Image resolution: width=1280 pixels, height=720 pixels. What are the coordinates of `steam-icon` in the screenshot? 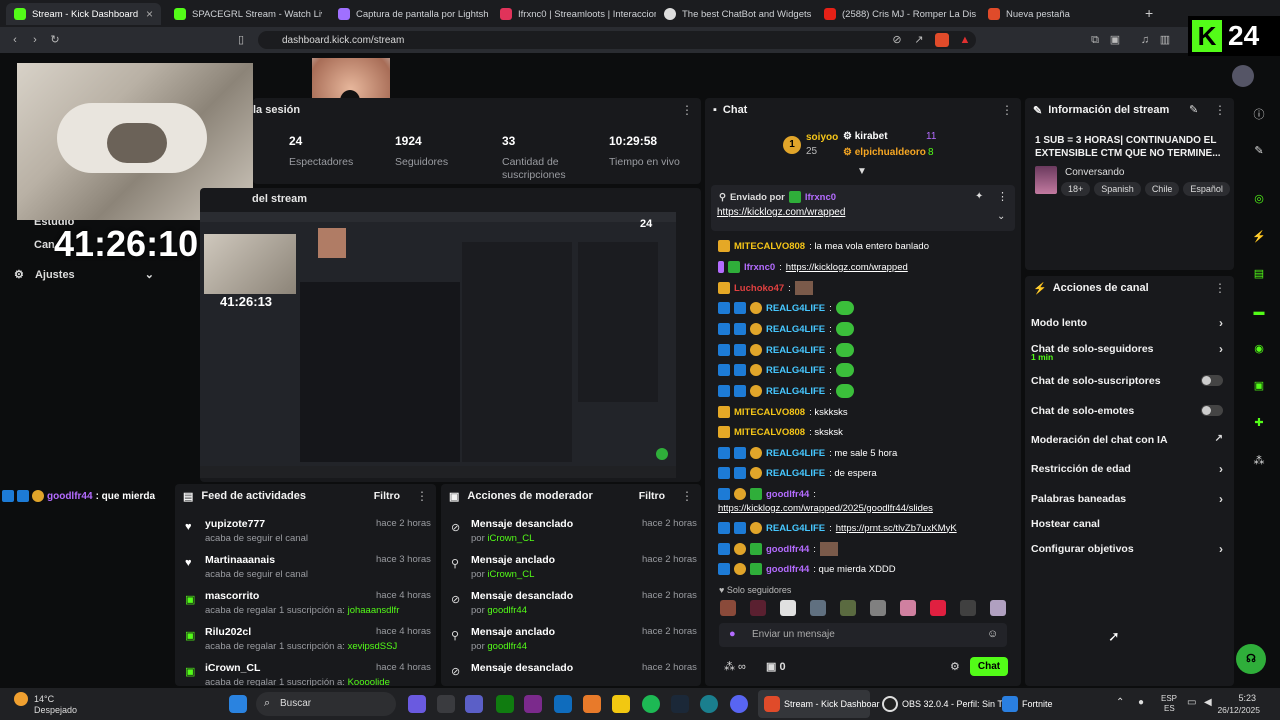 It's located at (680, 704).